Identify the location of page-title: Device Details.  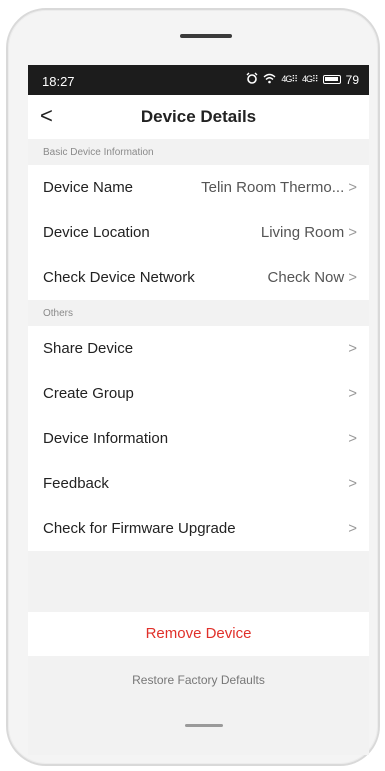
(198, 116).